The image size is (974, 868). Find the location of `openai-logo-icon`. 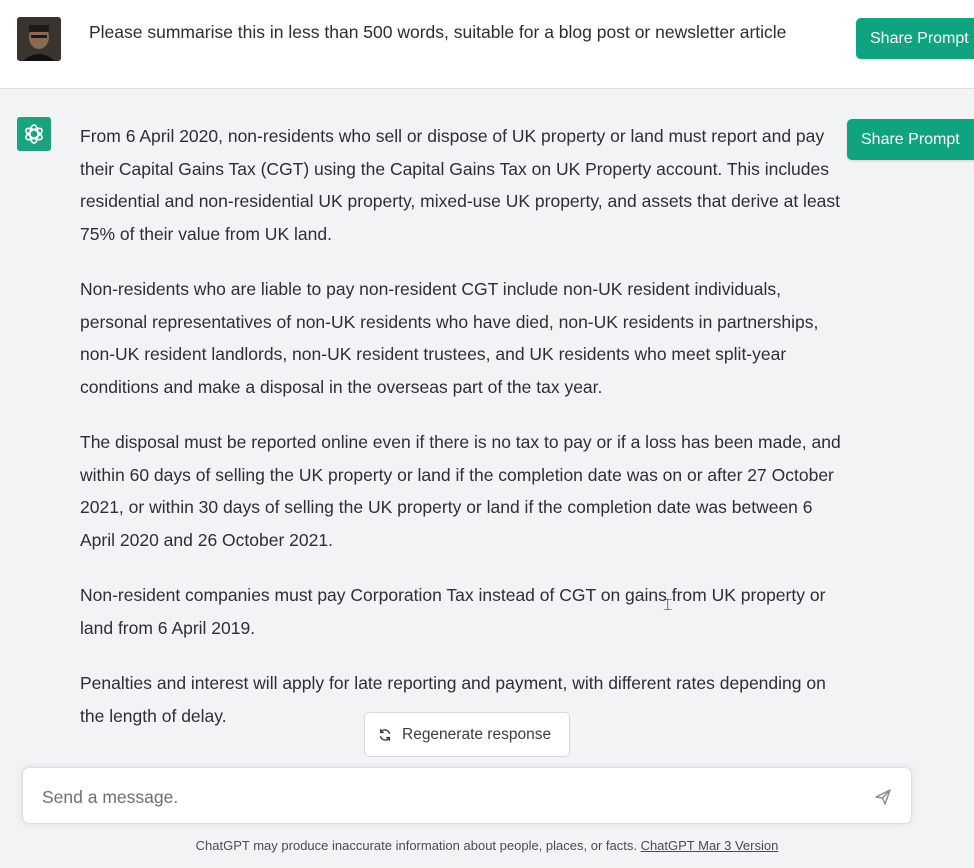

openai-logo-icon is located at coordinates (34, 134).